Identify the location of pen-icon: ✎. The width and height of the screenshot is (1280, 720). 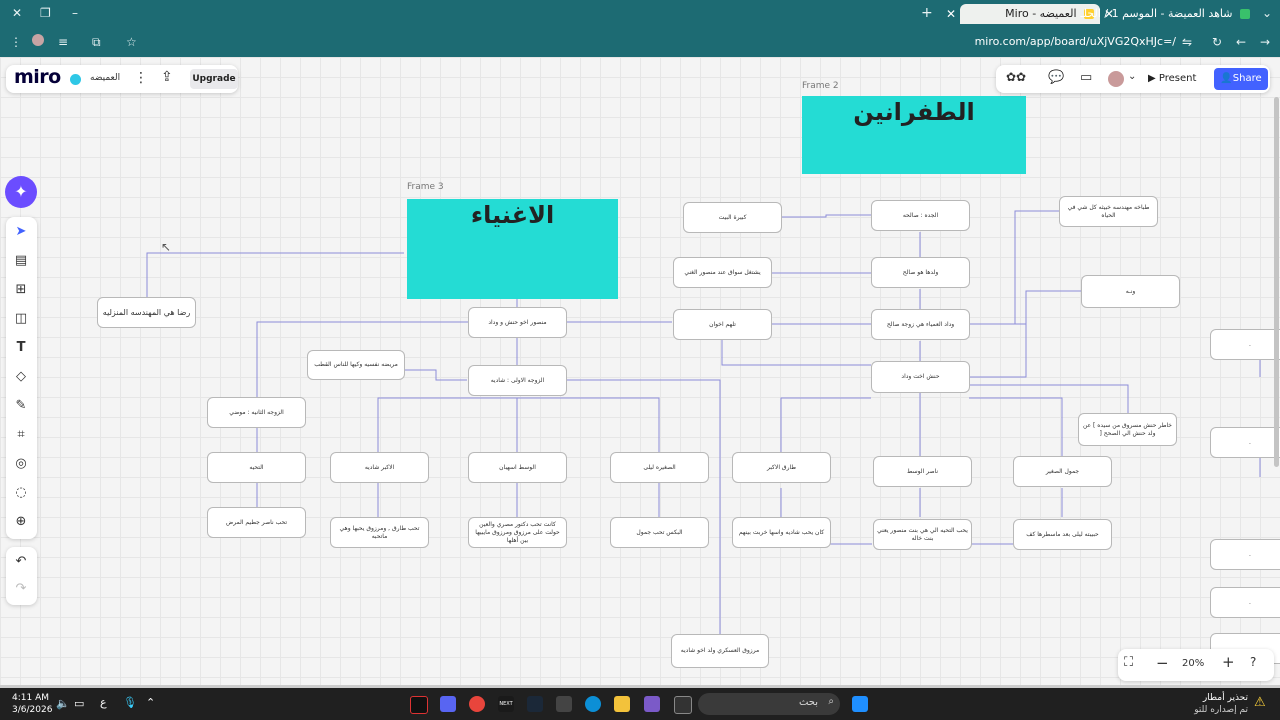
(21, 406).